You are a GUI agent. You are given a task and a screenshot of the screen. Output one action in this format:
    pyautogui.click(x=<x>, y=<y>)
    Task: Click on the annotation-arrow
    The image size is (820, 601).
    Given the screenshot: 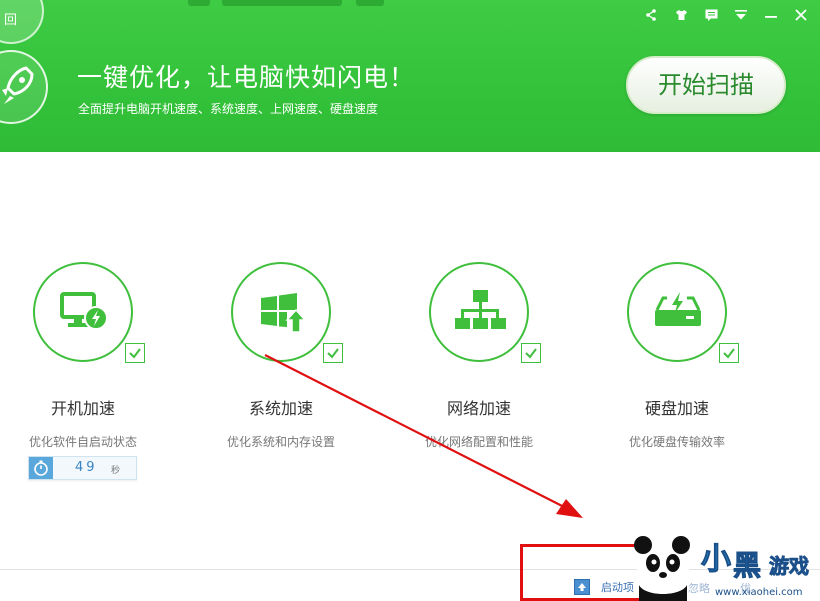 What is the action you would take?
    pyautogui.click(x=423, y=436)
    